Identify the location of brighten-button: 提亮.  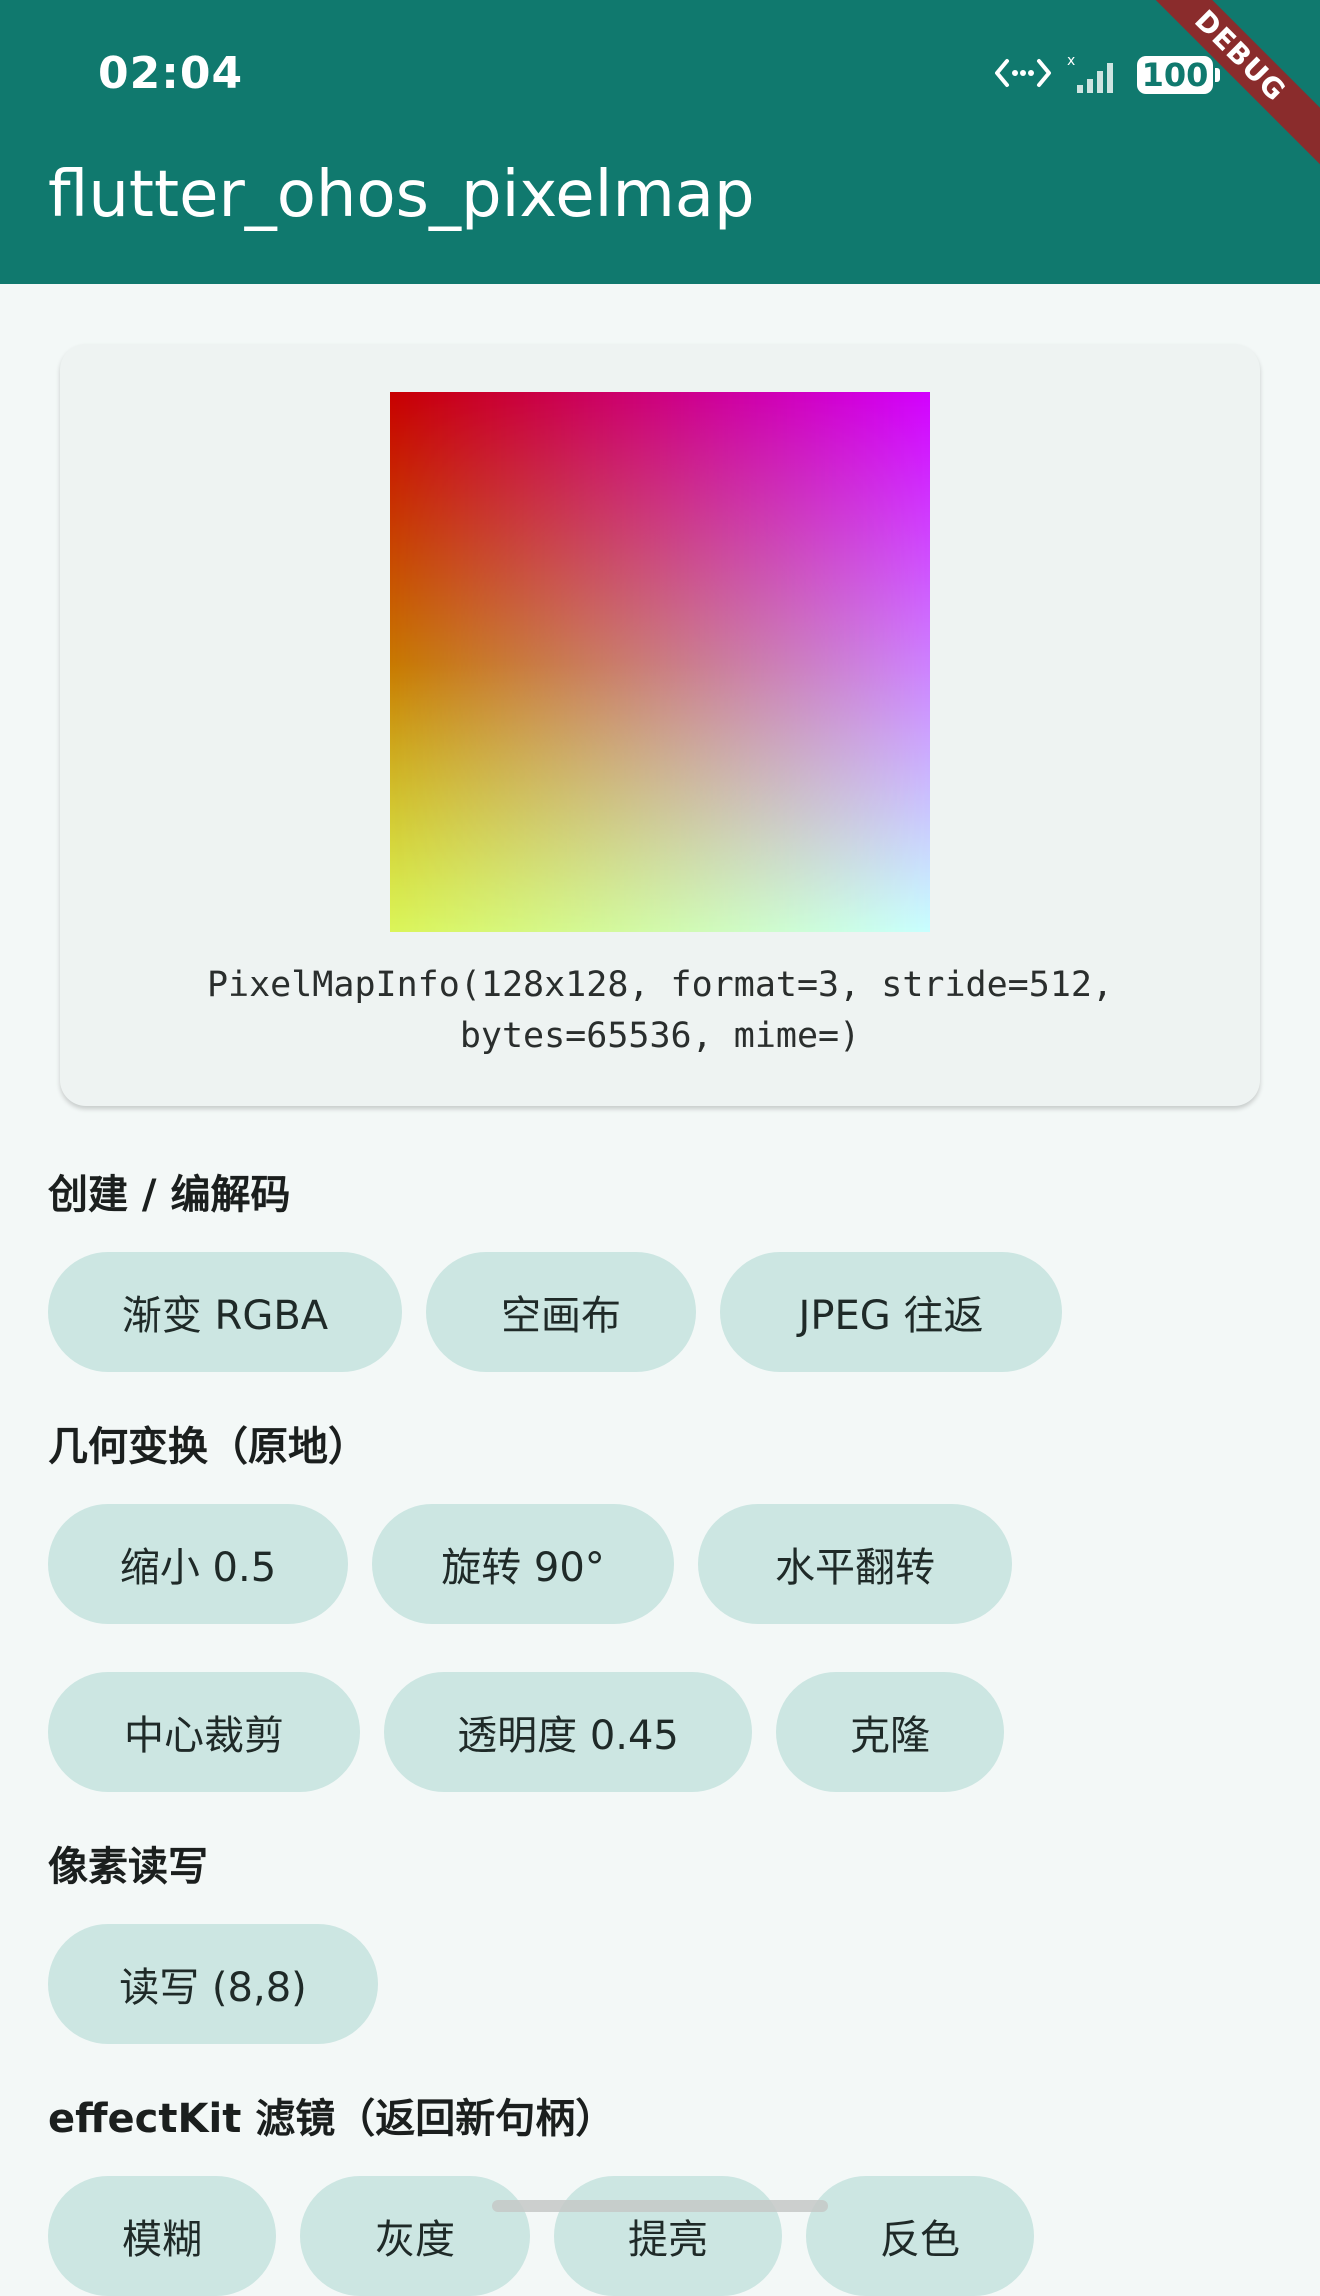
(668, 2236).